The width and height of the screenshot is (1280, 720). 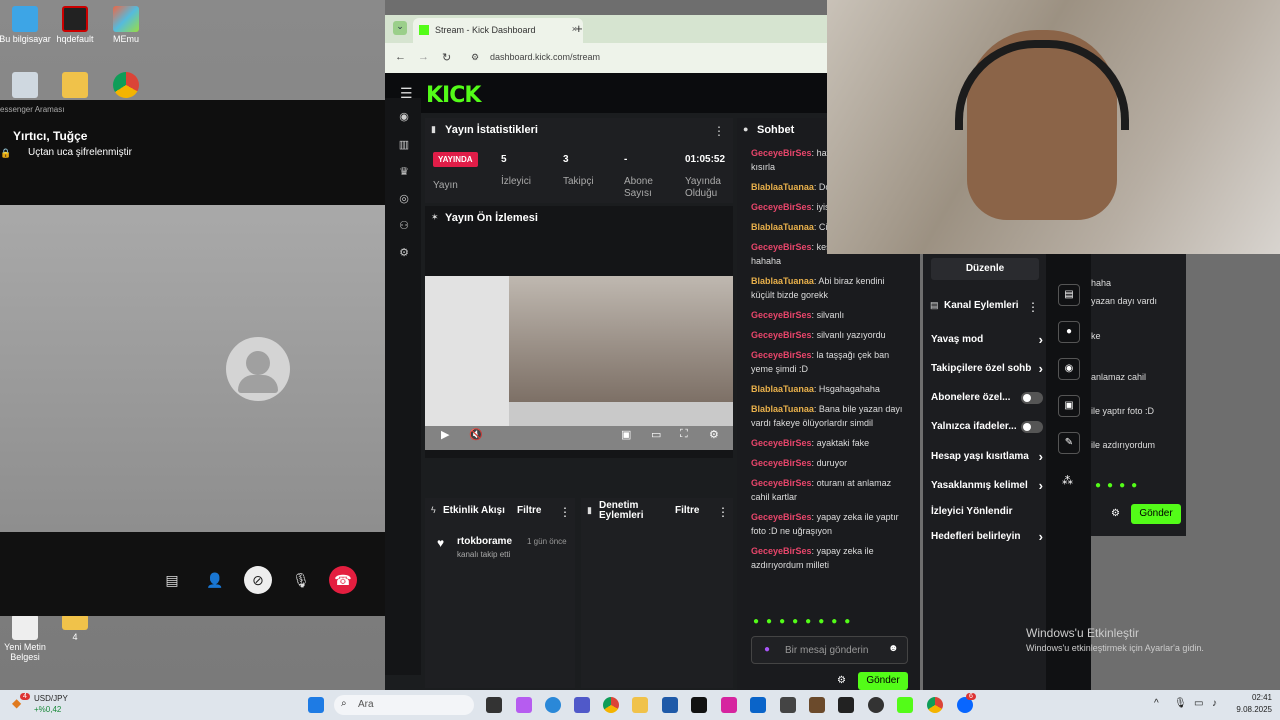 I want to click on desktop-icon-chrome, so click(x=126, y=86).